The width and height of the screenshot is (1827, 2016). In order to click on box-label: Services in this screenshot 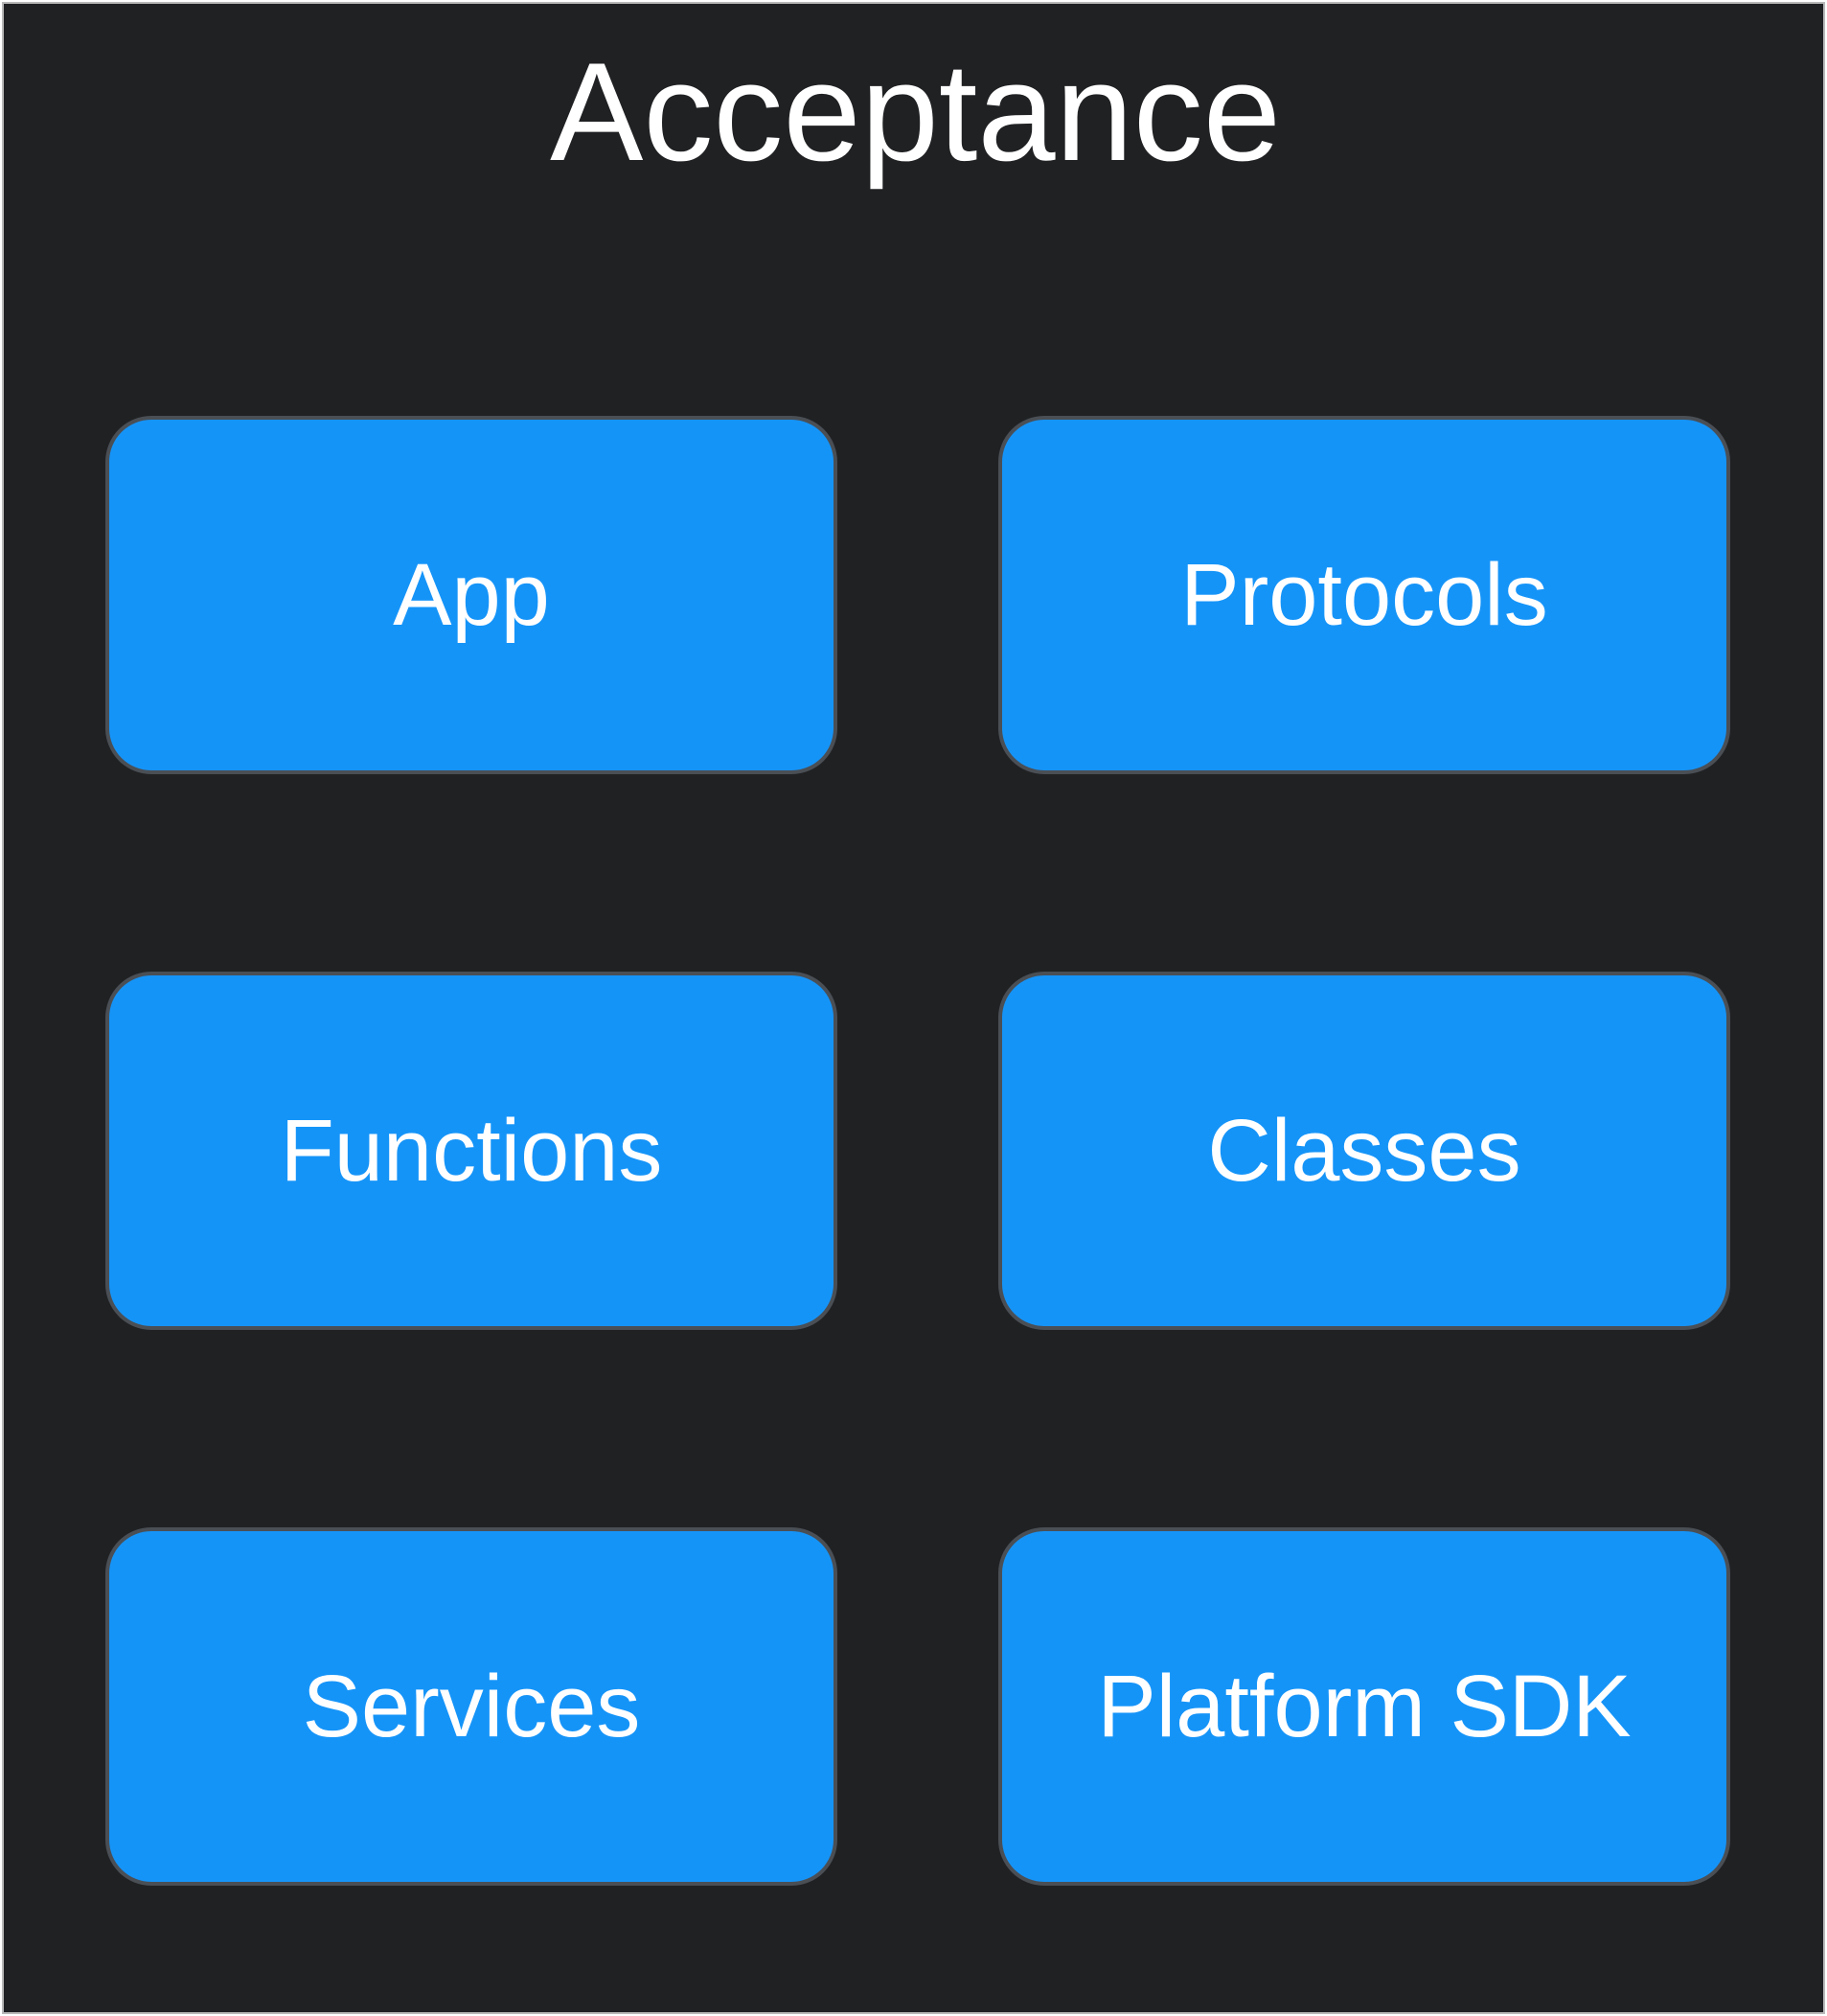, I will do `click(472, 1706)`.